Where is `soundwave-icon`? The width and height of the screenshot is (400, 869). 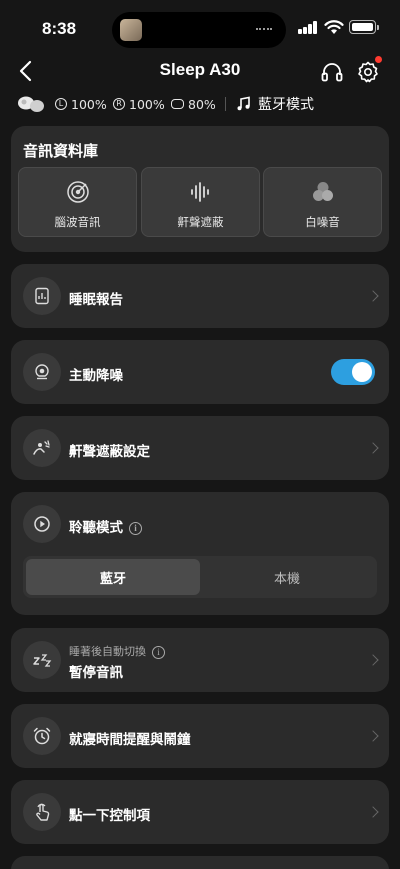
soundwave-icon is located at coordinates (200, 192).